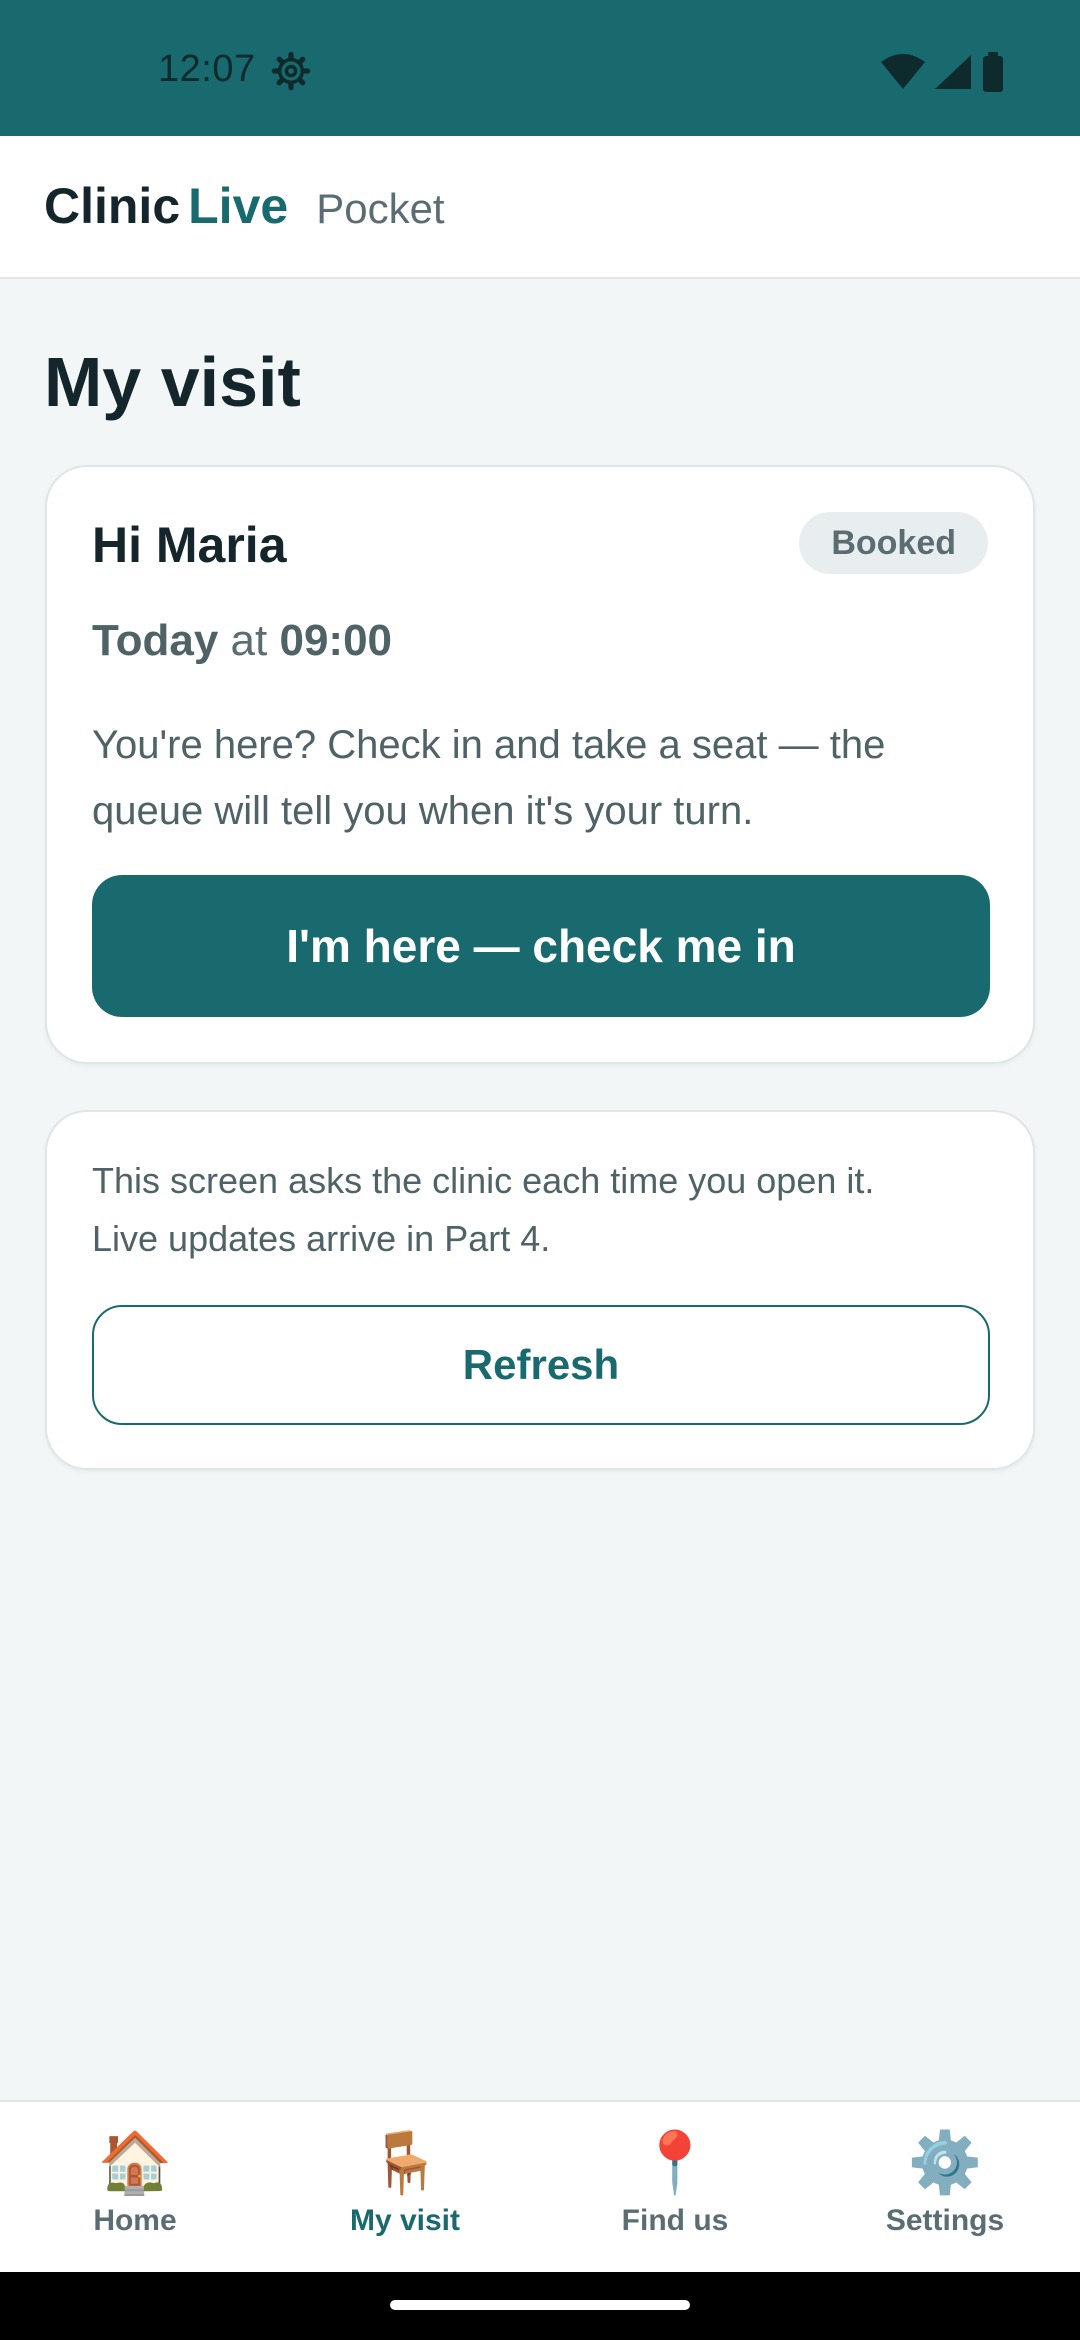 The width and height of the screenshot is (1080, 2340). What do you see at coordinates (540, 68) in the screenshot?
I see `status-bar: 12:07` at bounding box center [540, 68].